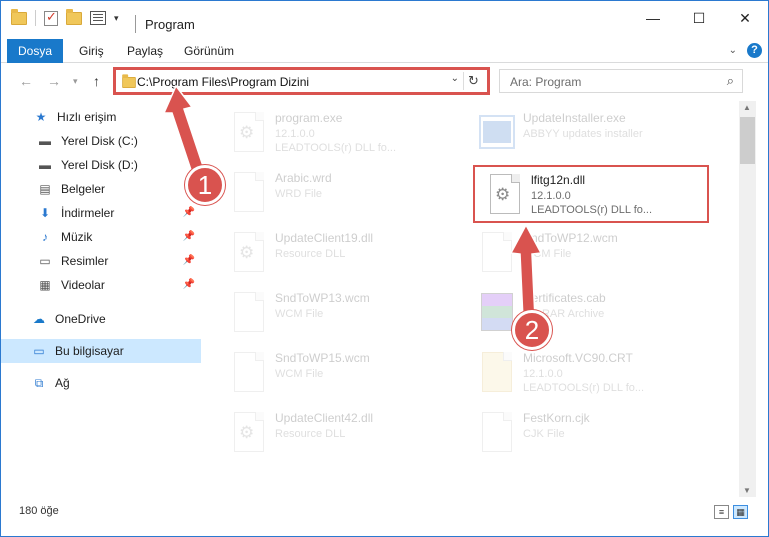  I want to click on step-1-badge: 1, so click(205, 185).